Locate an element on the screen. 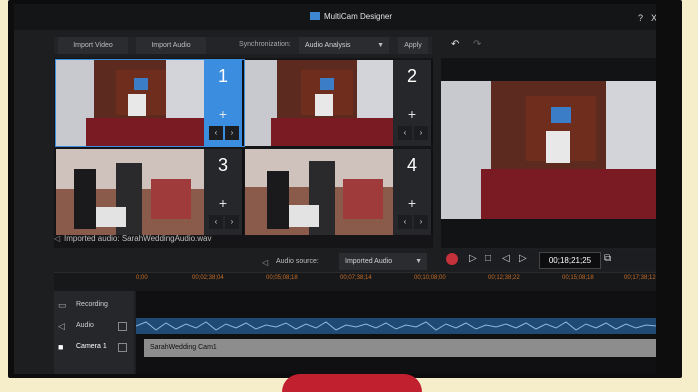 The width and height of the screenshot is (698, 392). step-back-icon: ◁ is located at coordinates (506, 258).